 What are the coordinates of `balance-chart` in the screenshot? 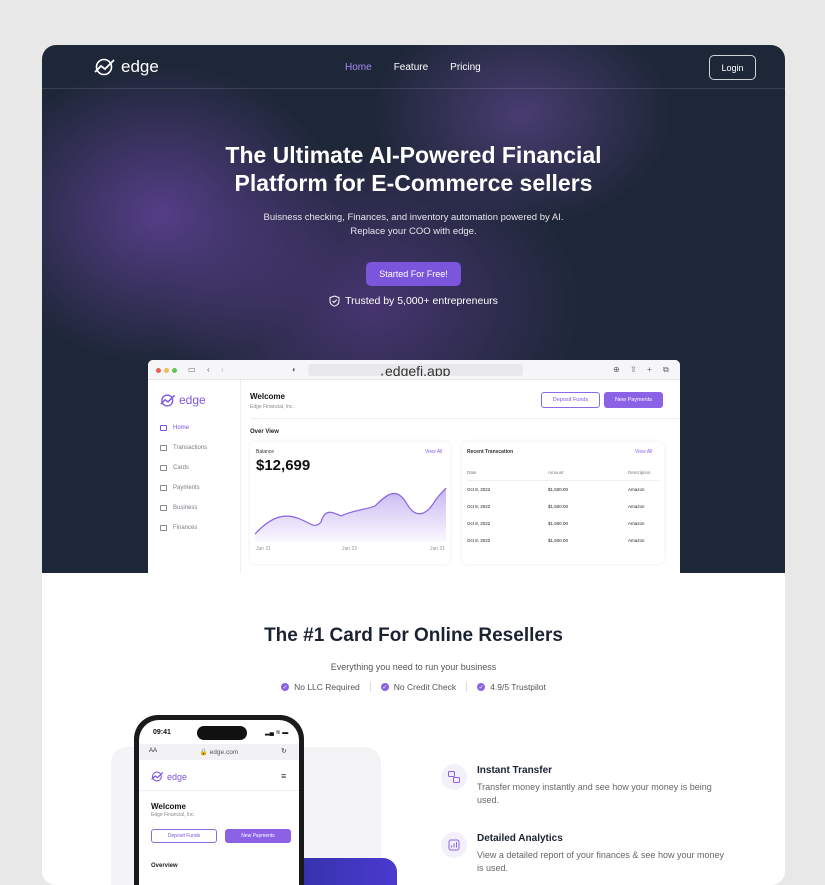 It's located at (351, 514).